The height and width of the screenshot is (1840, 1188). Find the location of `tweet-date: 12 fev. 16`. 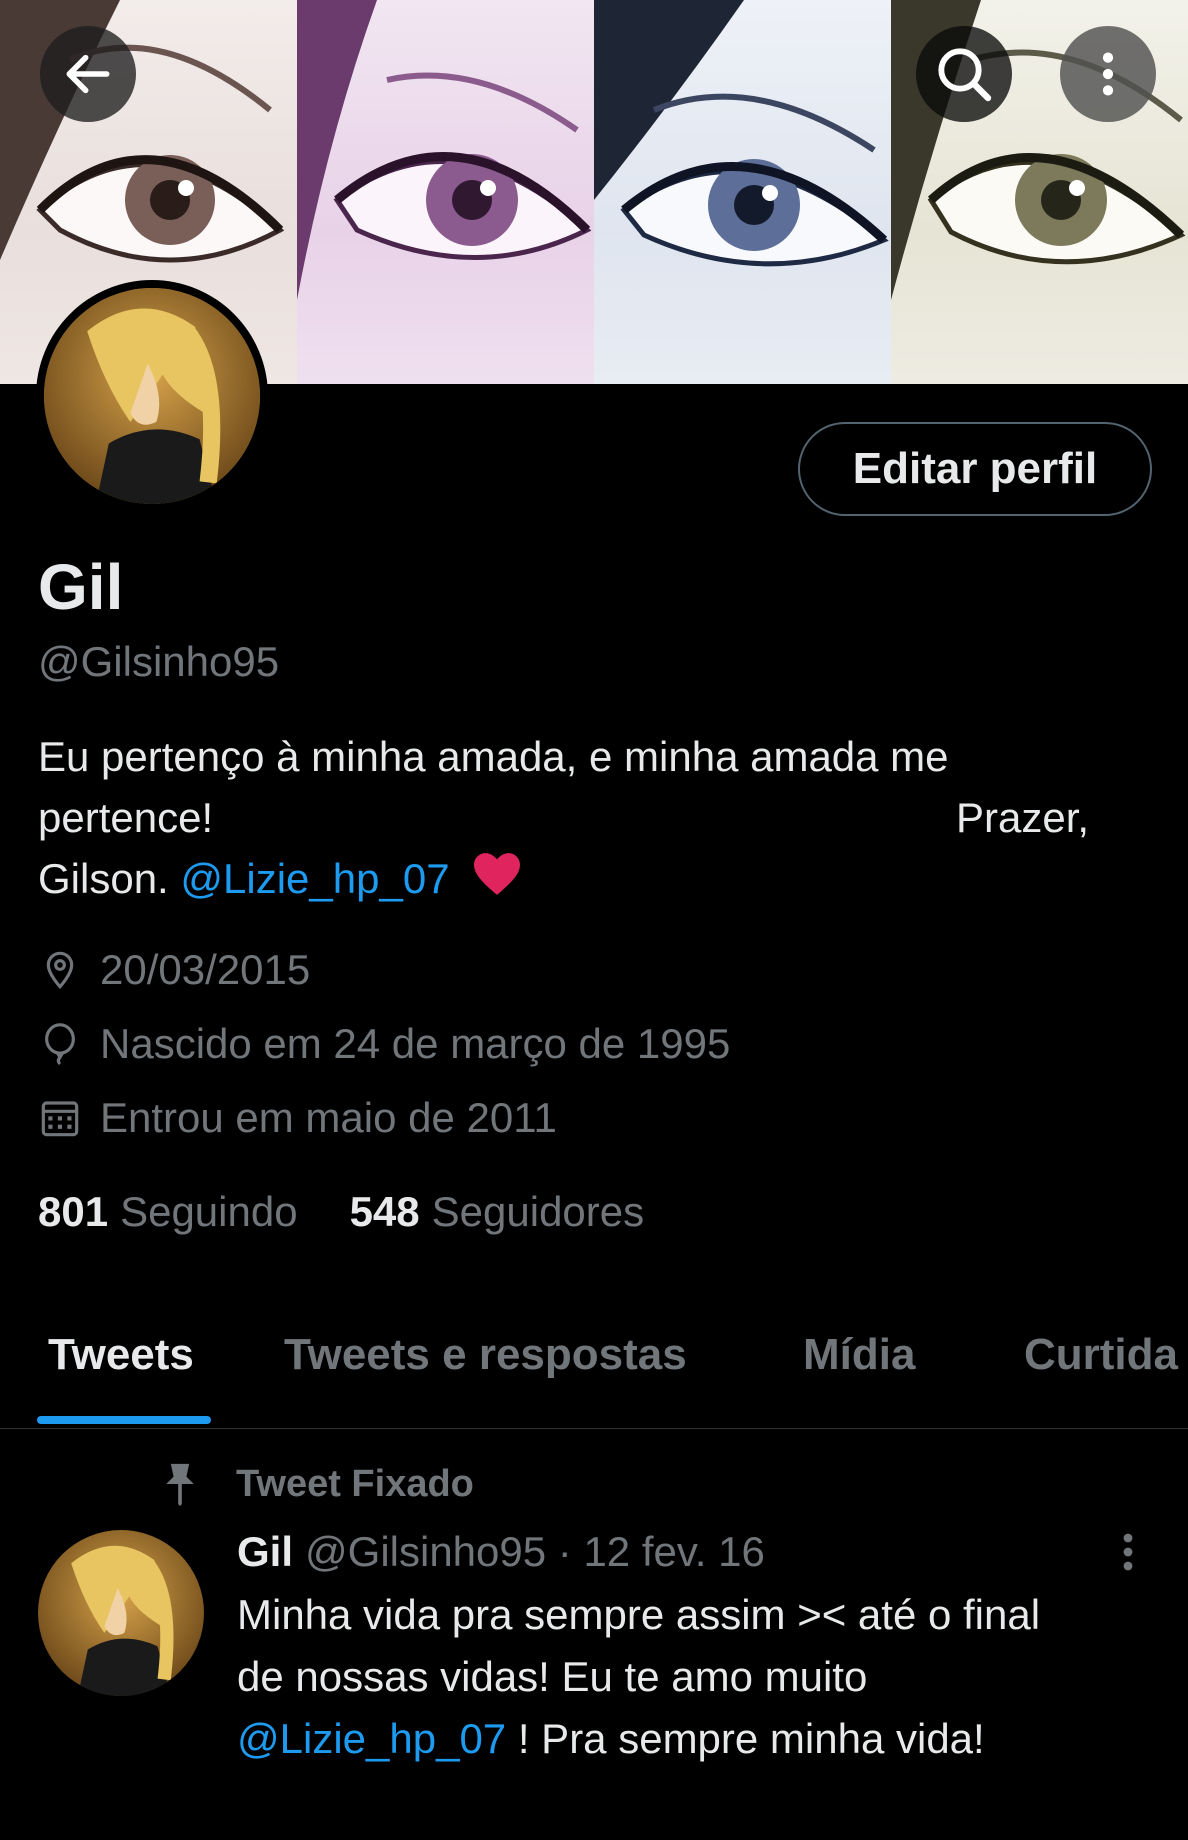

tweet-date: 12 fev. 16 is located at coordinates (673, 1551).